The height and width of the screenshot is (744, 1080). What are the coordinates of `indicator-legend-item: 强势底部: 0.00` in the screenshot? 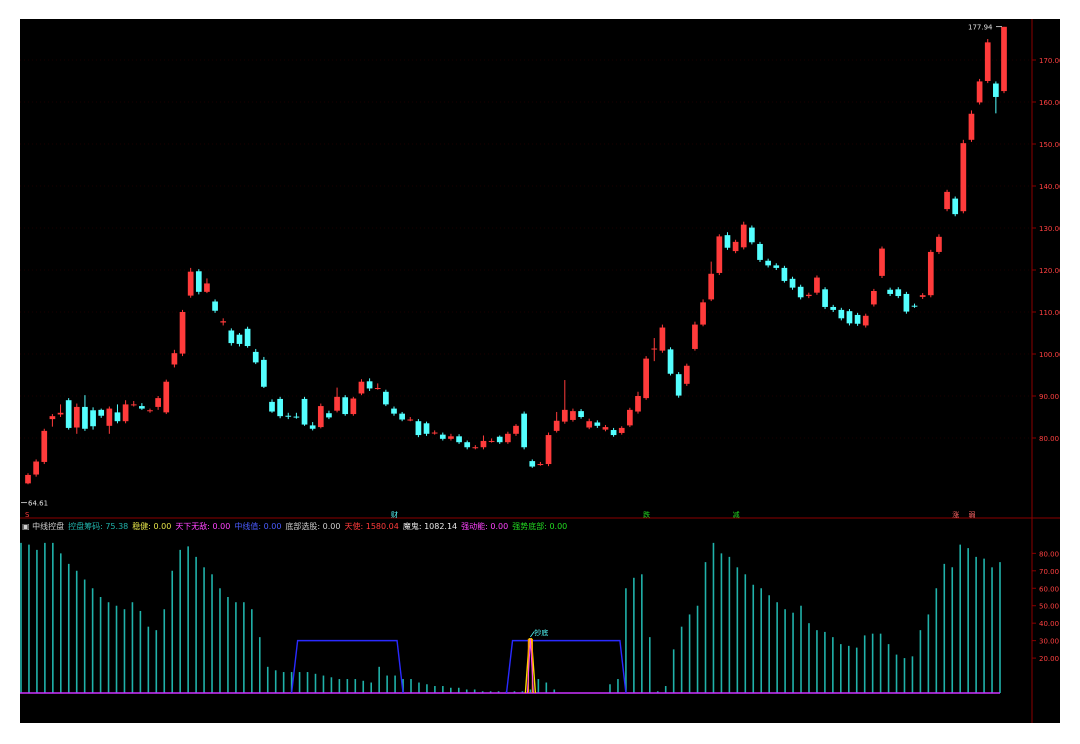 It's located at (540, 526).